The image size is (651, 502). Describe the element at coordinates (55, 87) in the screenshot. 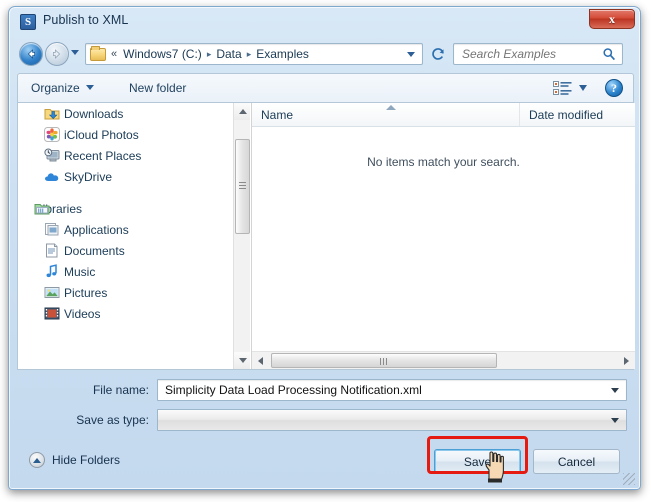

I see `organize-label: Organize` at that location.